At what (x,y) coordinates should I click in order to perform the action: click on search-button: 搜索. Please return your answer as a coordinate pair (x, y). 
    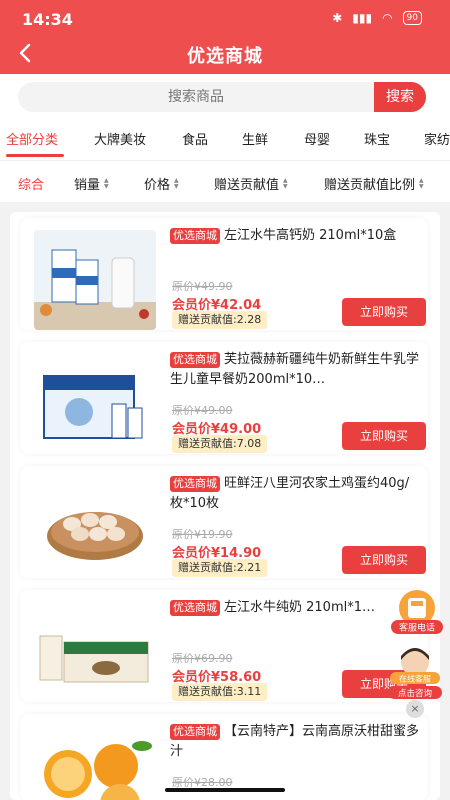
    Looking at the image, I should click on (400, 97).